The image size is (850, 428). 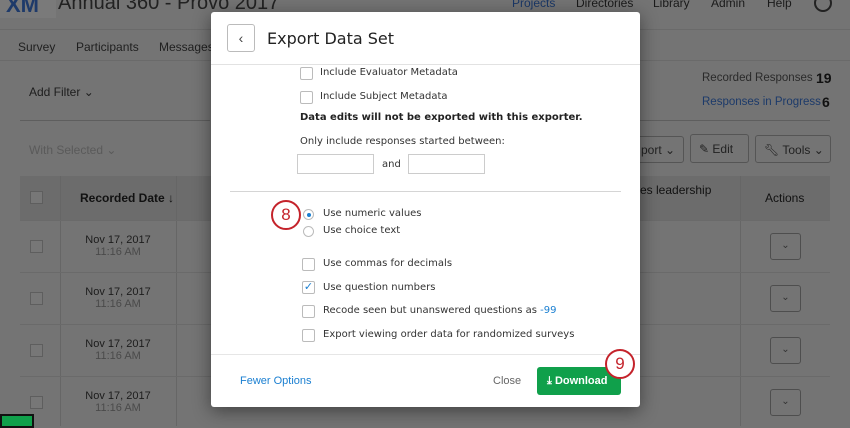 I want to click on viewing-order-checkbox, so click(x=308, y=335).